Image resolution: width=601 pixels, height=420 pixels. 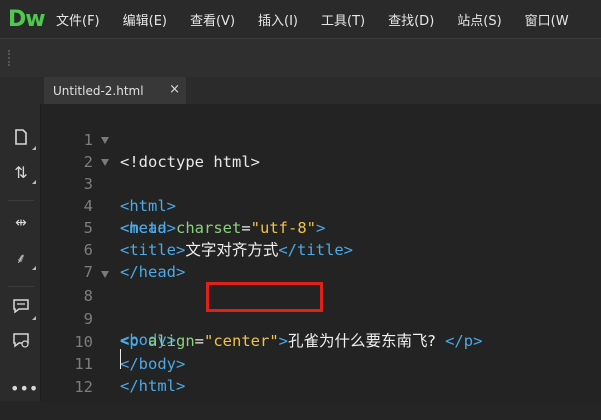 I want to click on tab-untitled-2: Untitled-2.html ×, so click(x=115, y=90).